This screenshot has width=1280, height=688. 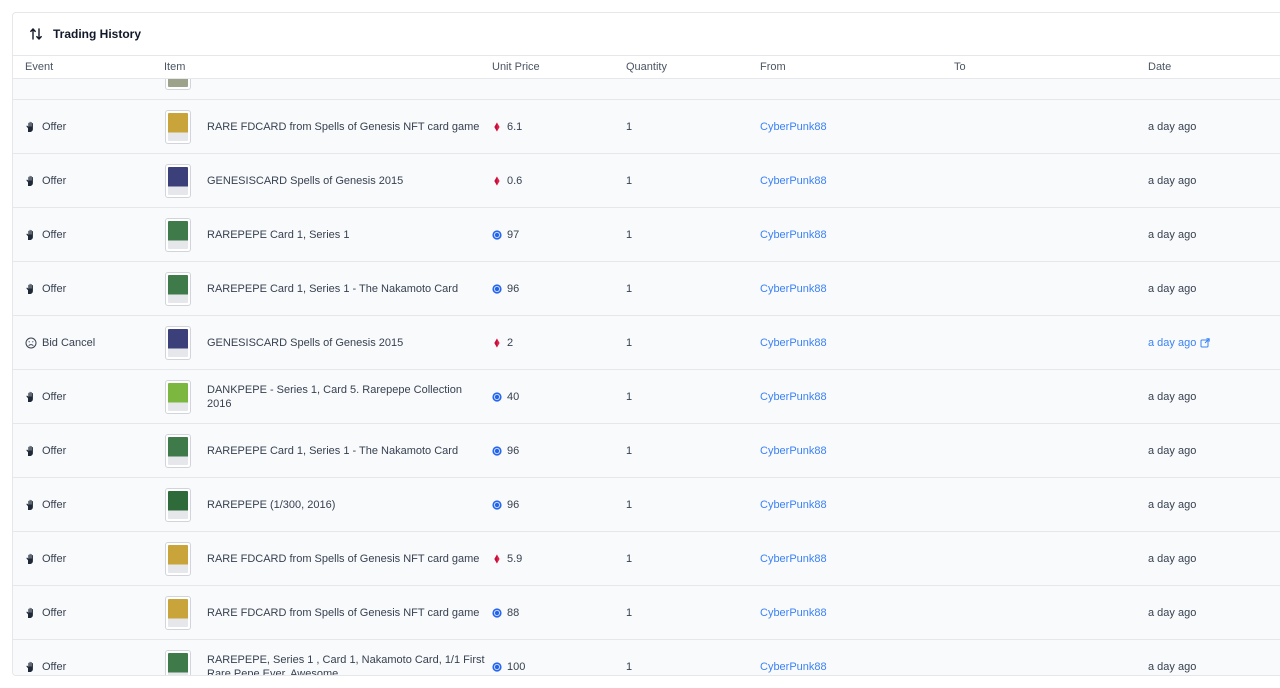 I want to click on event-label: Bid Cancel, so click(x=69, y=343).